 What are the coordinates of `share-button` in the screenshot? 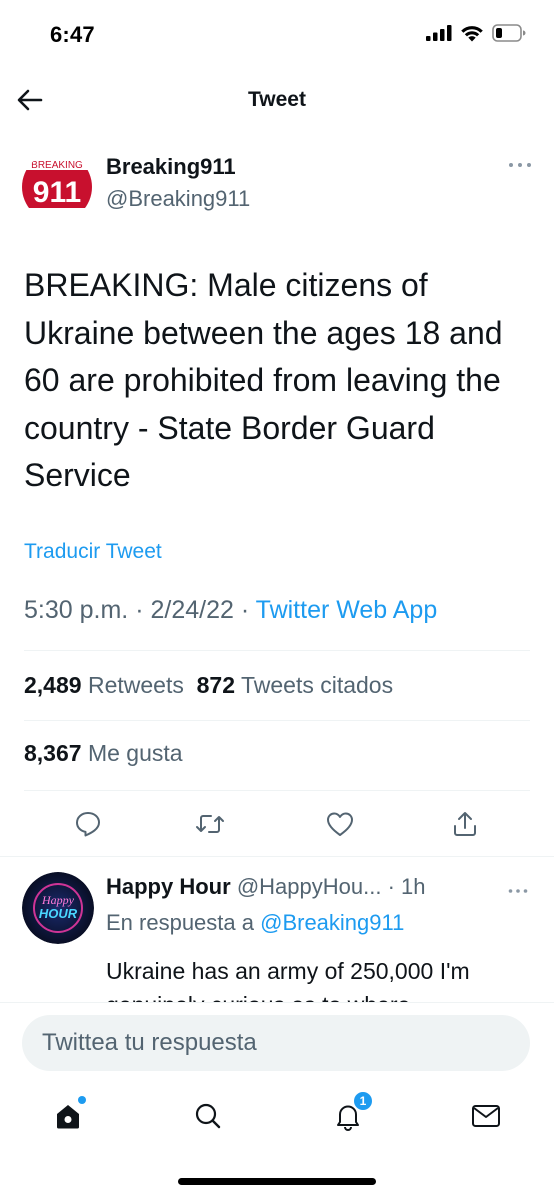 It's located at (465, 824).